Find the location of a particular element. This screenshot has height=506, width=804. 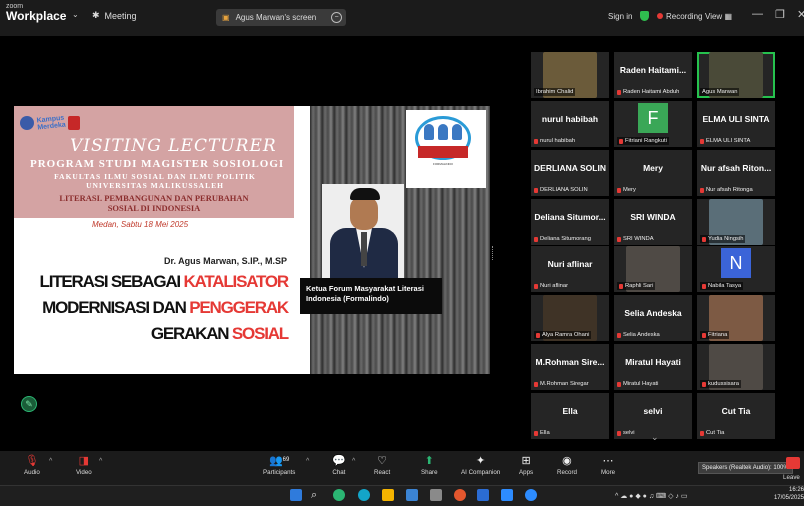

react-button: ♡ React is located at coordinates (382, 465).